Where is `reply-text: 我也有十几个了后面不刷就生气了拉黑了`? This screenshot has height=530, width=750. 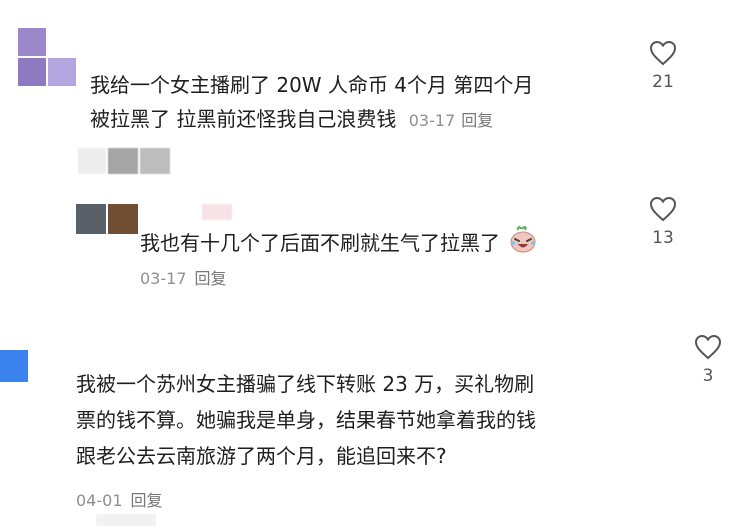
reply-text: 我也有十几个了后面不刷就生气了拉黑了 is located at coordinates (339, 244).